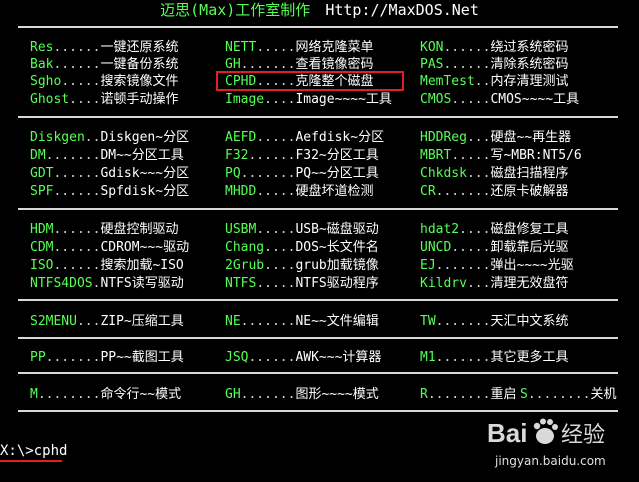  What do you see at coordinates (42, 229) in the screenshot?
I see `menu-key: HDM` at bounding box center [42, 229].